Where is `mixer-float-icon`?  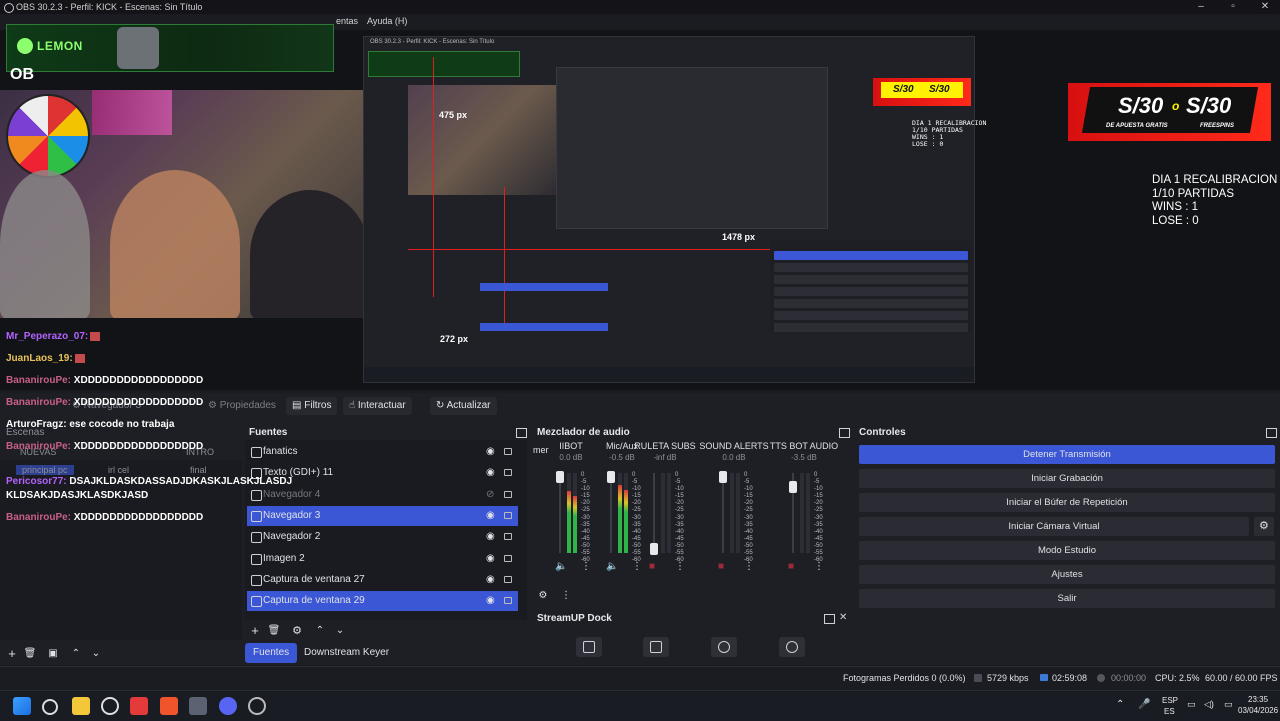
mixer-float-icon is located at coordinates (844, 433).